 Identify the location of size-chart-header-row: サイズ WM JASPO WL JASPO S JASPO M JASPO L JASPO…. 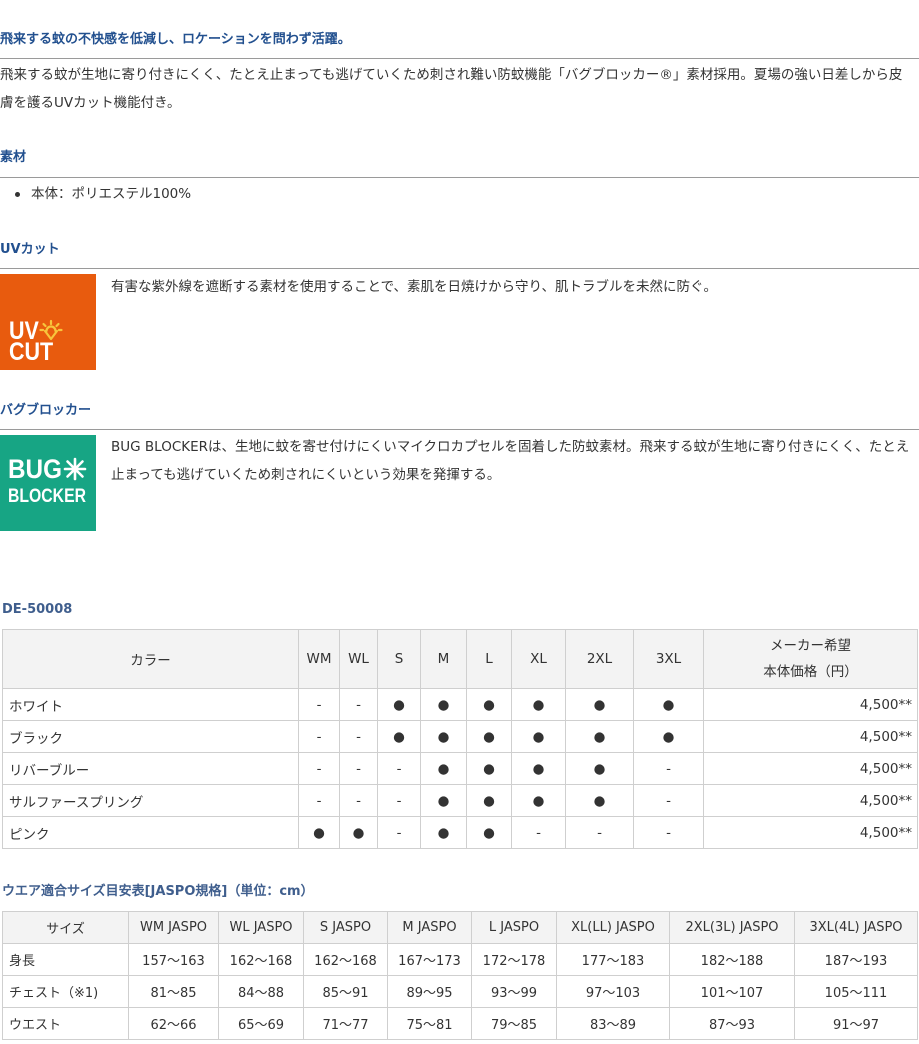
(460, 927).